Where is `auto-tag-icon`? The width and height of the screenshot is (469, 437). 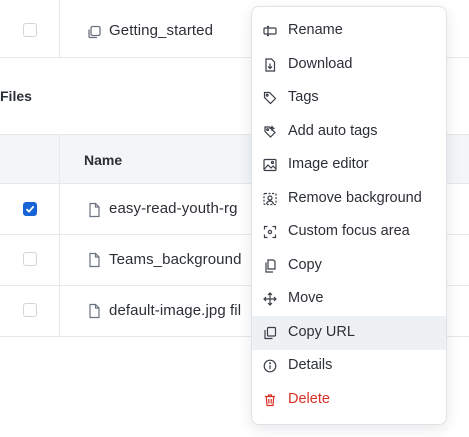 auto-tag-icon is located at coordinates (270, 132).